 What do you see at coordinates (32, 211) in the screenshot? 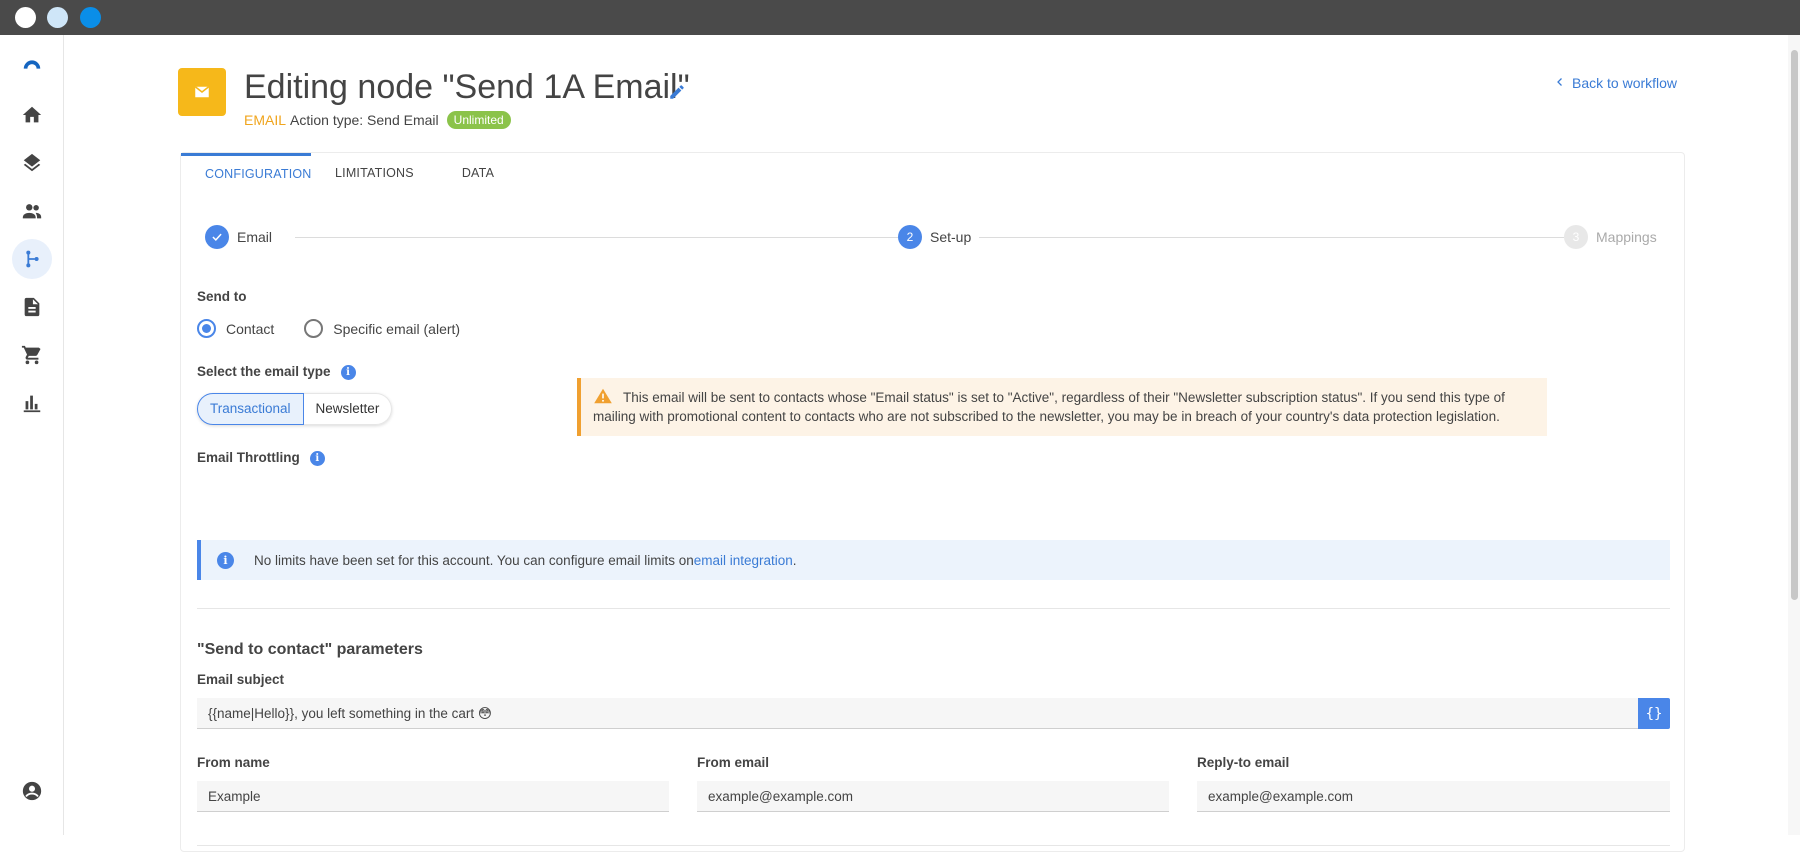
I see `contacts-icon` at bounding box center [32, 211].